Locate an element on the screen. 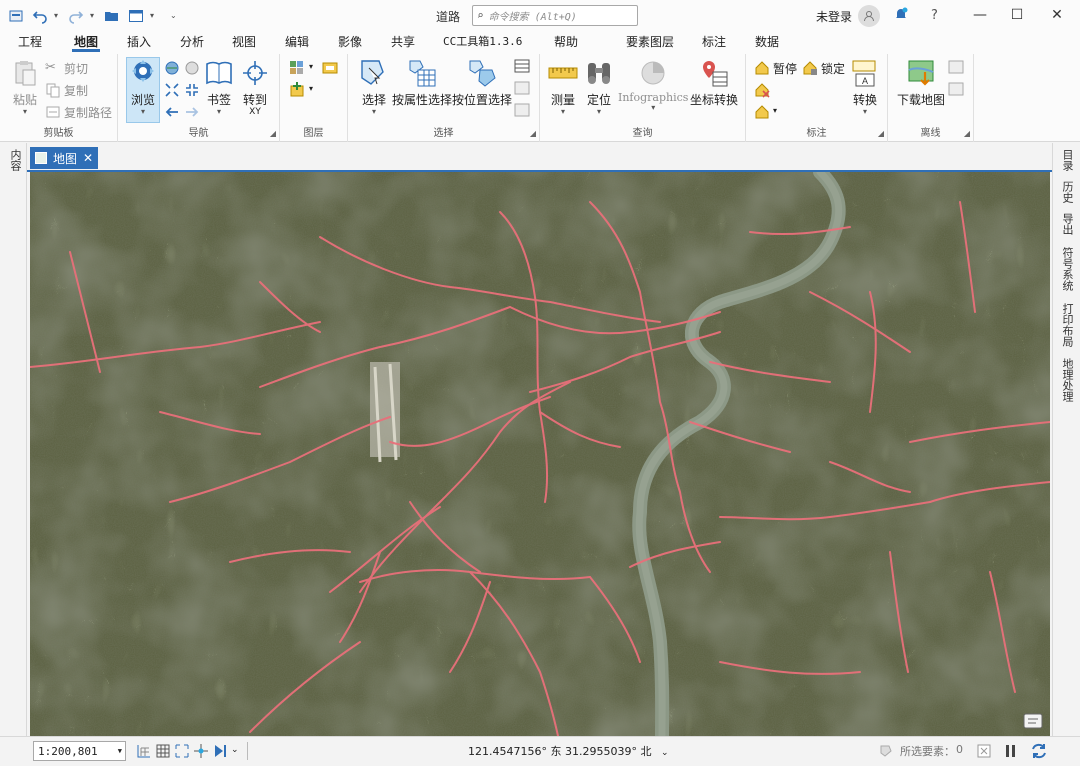 This screenshot has width=1080, height=766. more-labeling-dropdown-icon: ▾ is located at coordinates (775, 110).